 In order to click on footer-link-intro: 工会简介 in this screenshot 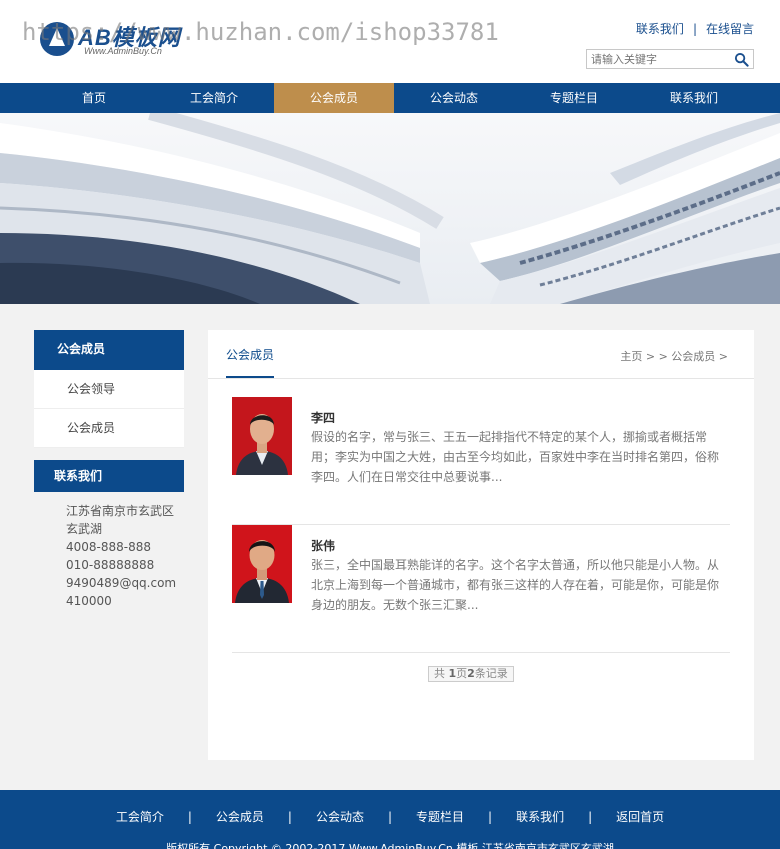, I will do `click(140, 816)`.